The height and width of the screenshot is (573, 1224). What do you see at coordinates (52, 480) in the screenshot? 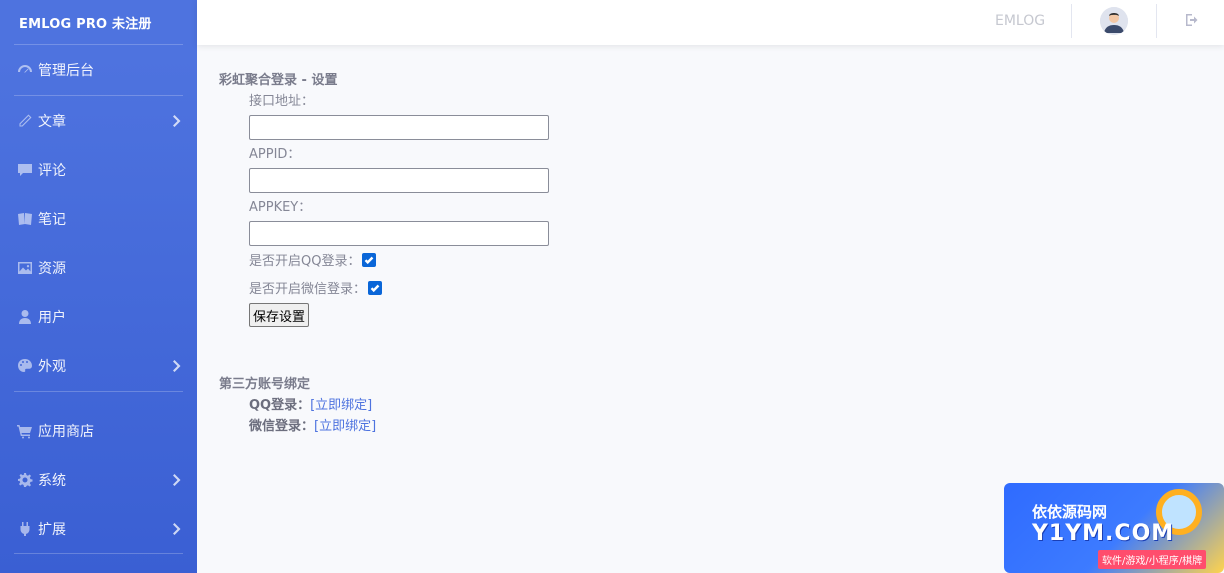
I see `sidebar-item-label: 系统` at bounding box center [52, 480].